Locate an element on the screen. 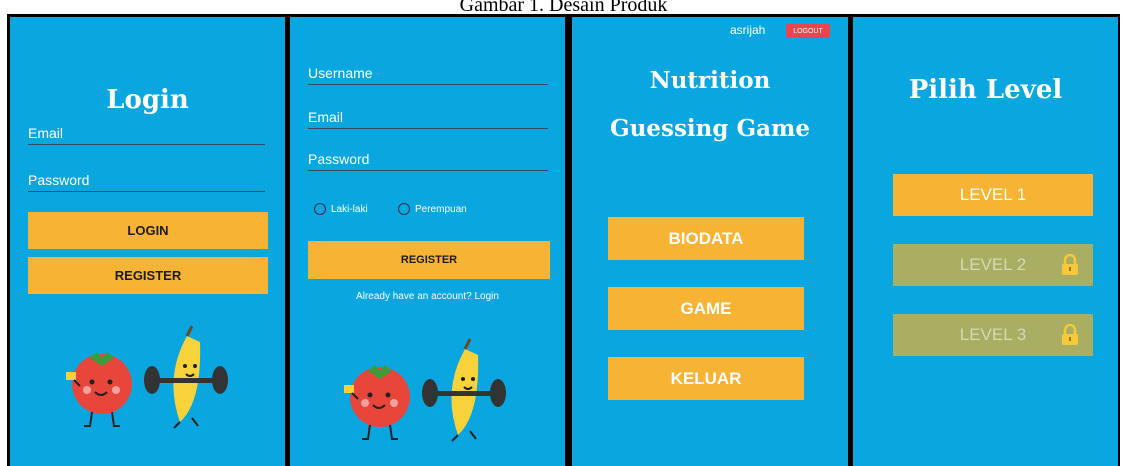 This screenshot has height=466, width=1127. level-1-button: LEVEL 1 is located at coordinates (993, 195).